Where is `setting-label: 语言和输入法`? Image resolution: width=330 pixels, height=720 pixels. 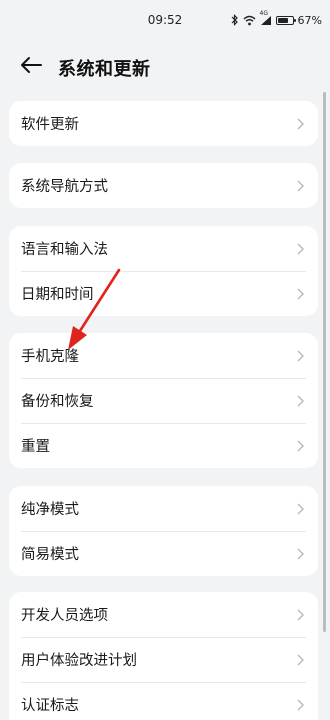
setting-label: 语言和输入法 is located at coordinates (64, 250).